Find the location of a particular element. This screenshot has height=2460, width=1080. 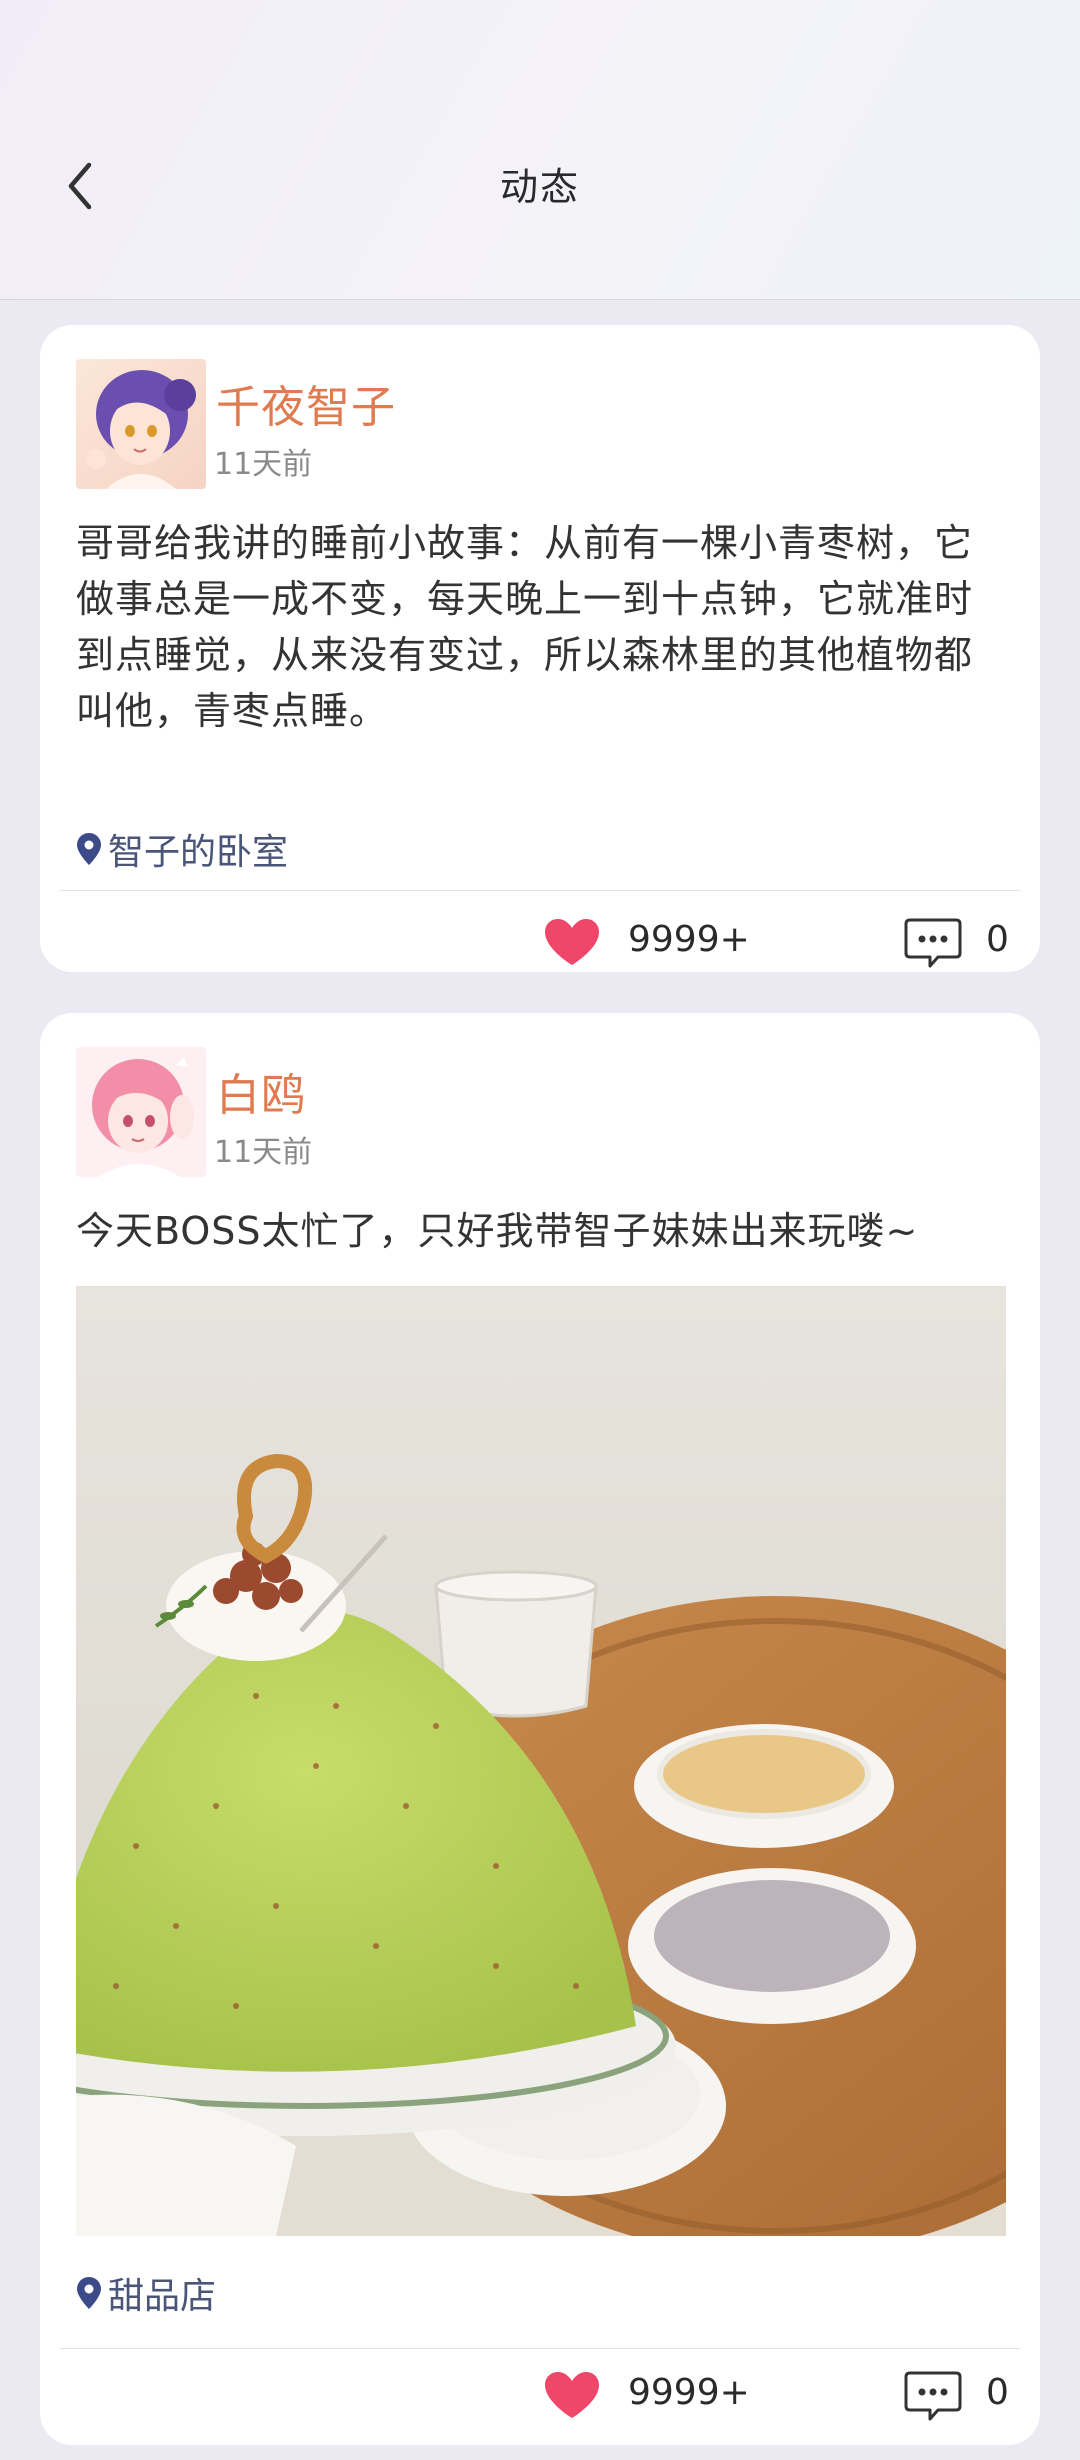

author-name: 千夜智子 is located at coordinates (306, 403).